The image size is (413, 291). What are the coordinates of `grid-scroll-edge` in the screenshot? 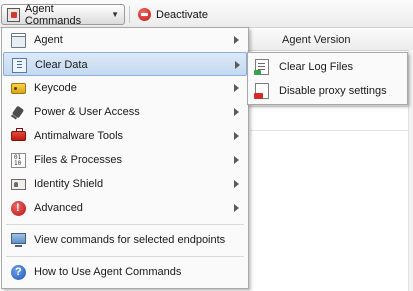 It's located at (410, 170).